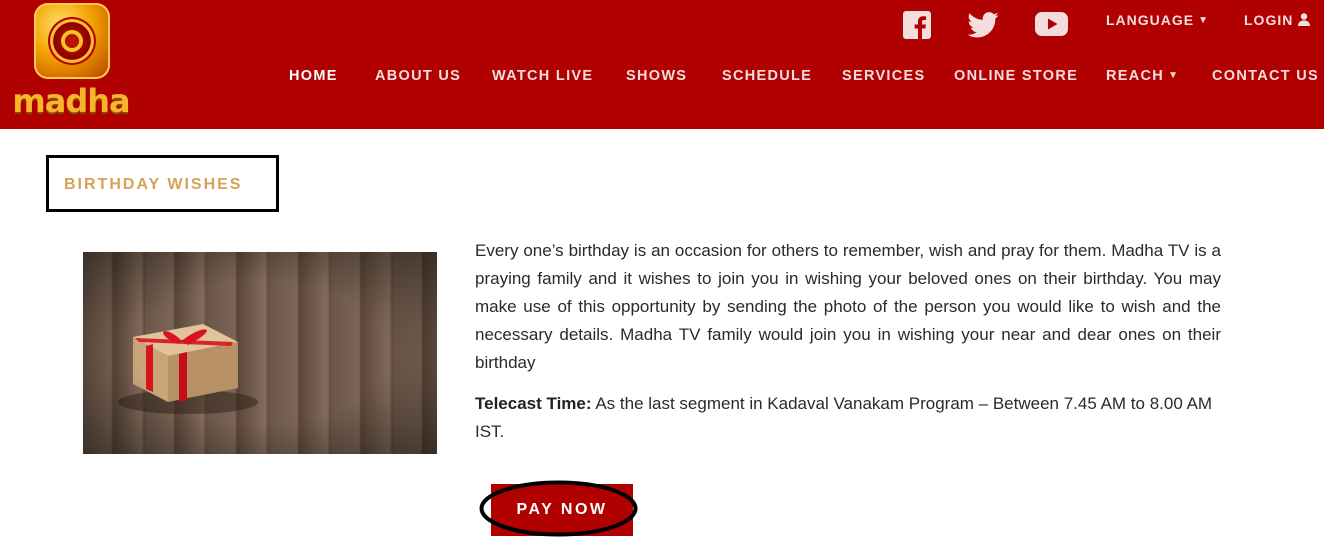  I want to click on language-dropdown: LANGUAGE ▼, so click(1157, 20).